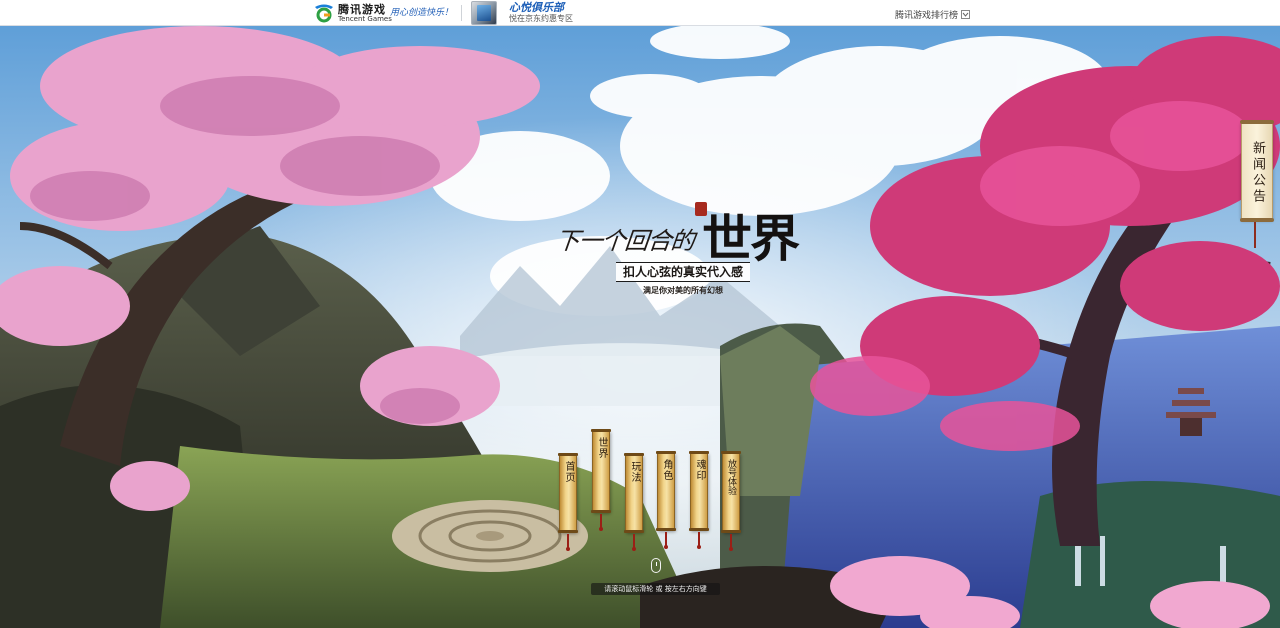 Image resolution: width=1280 pixels, height=628 pixels. I want to click on red-seal-stamp, so click(701, 209).